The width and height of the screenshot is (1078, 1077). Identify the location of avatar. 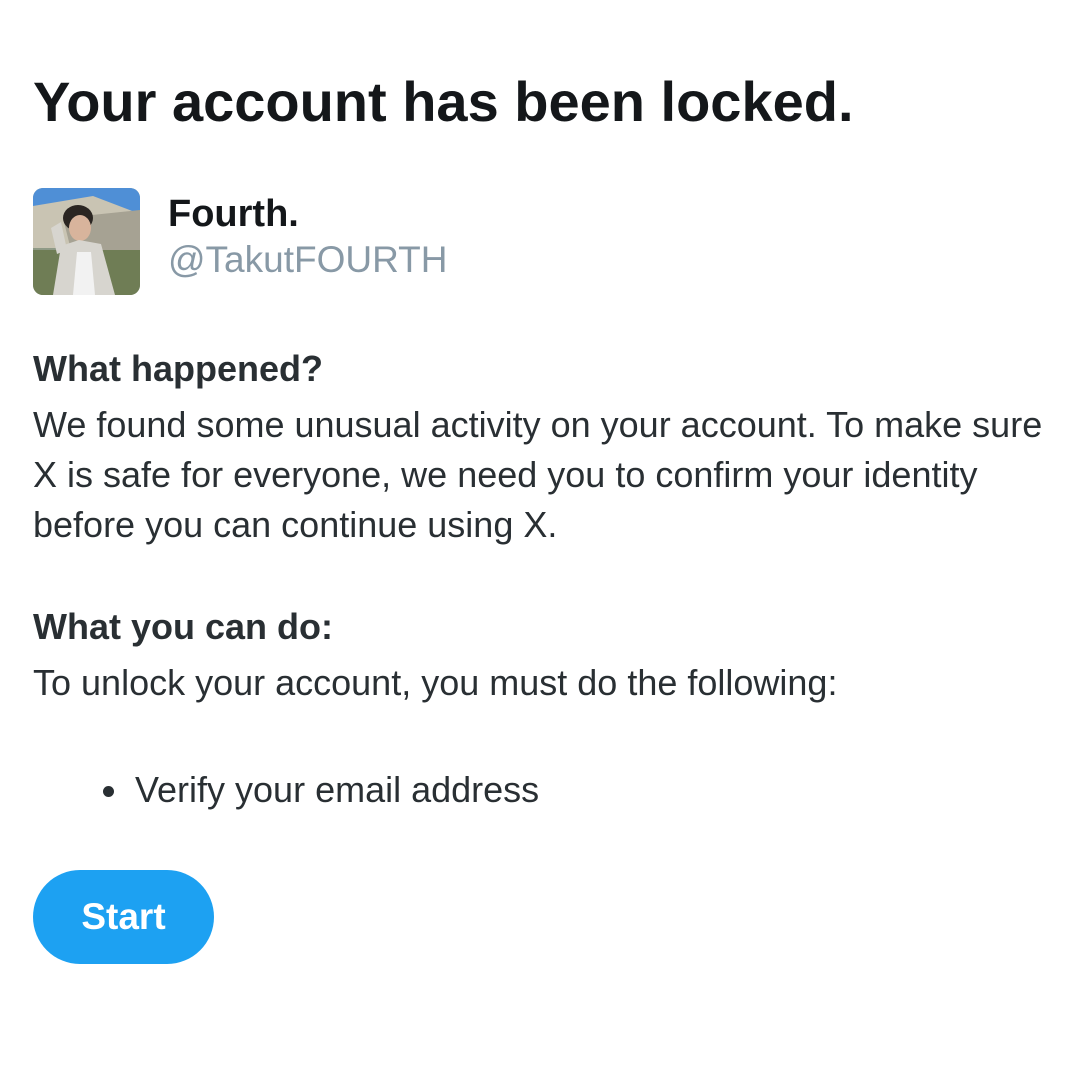
(86, 241).